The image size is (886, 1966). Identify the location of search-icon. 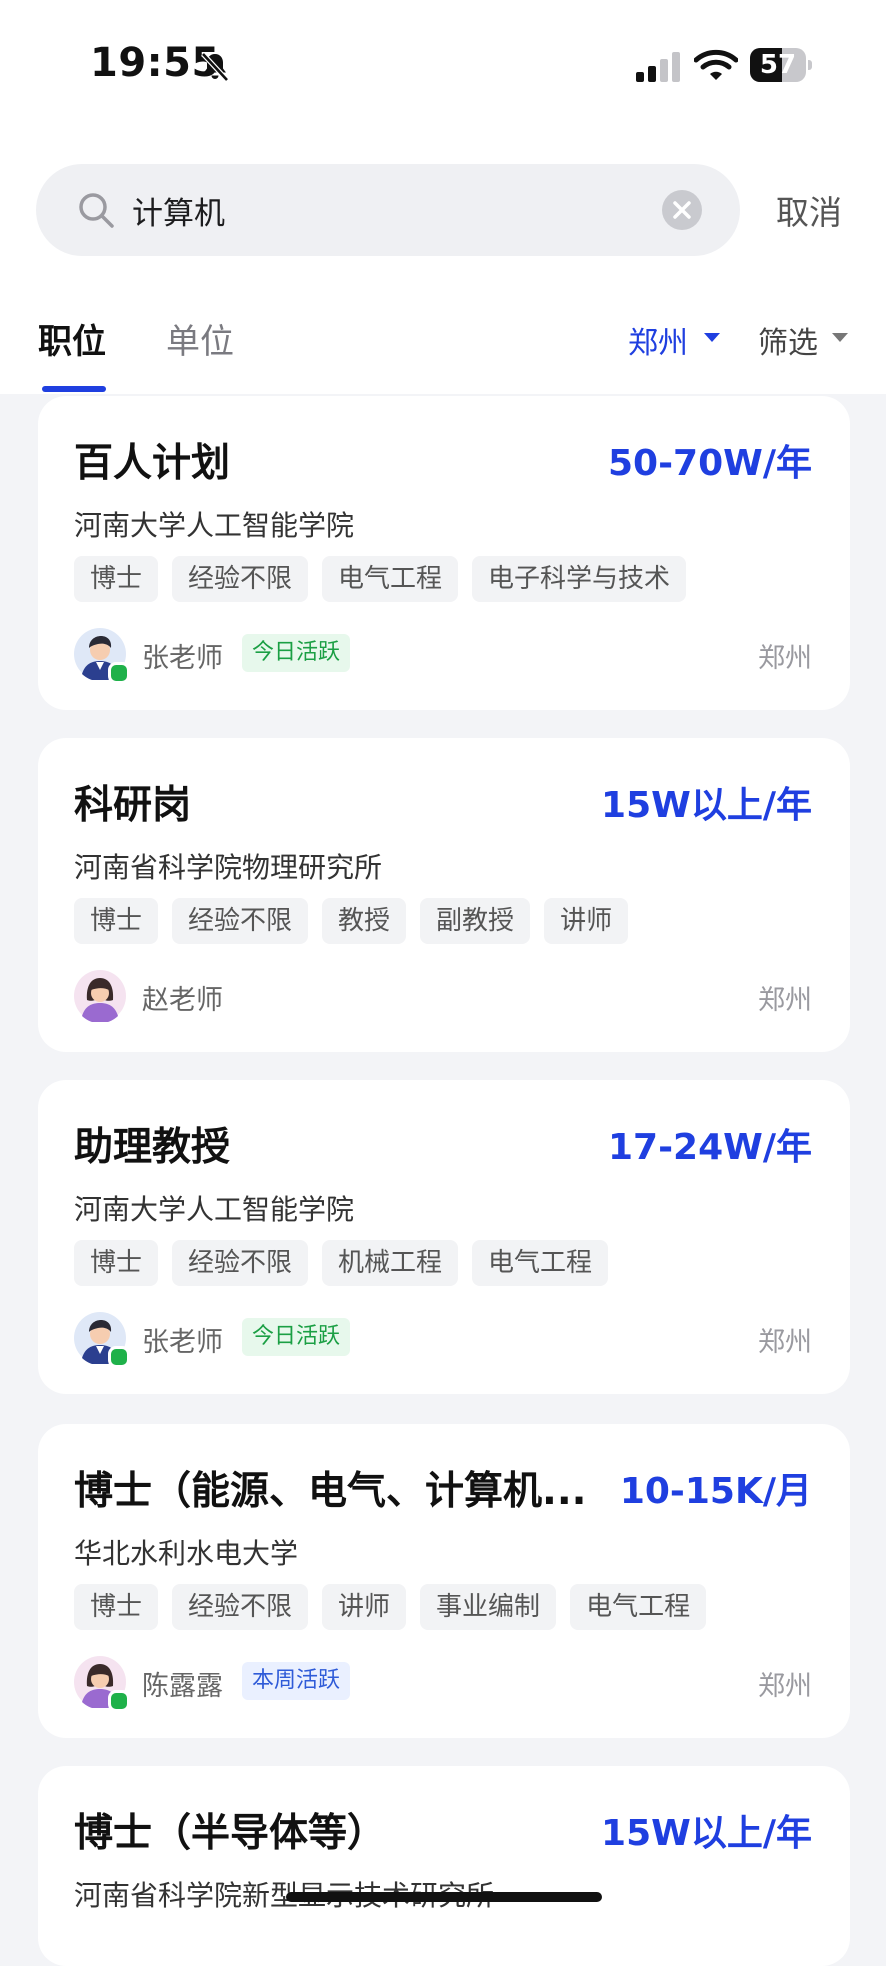
(96, 210).